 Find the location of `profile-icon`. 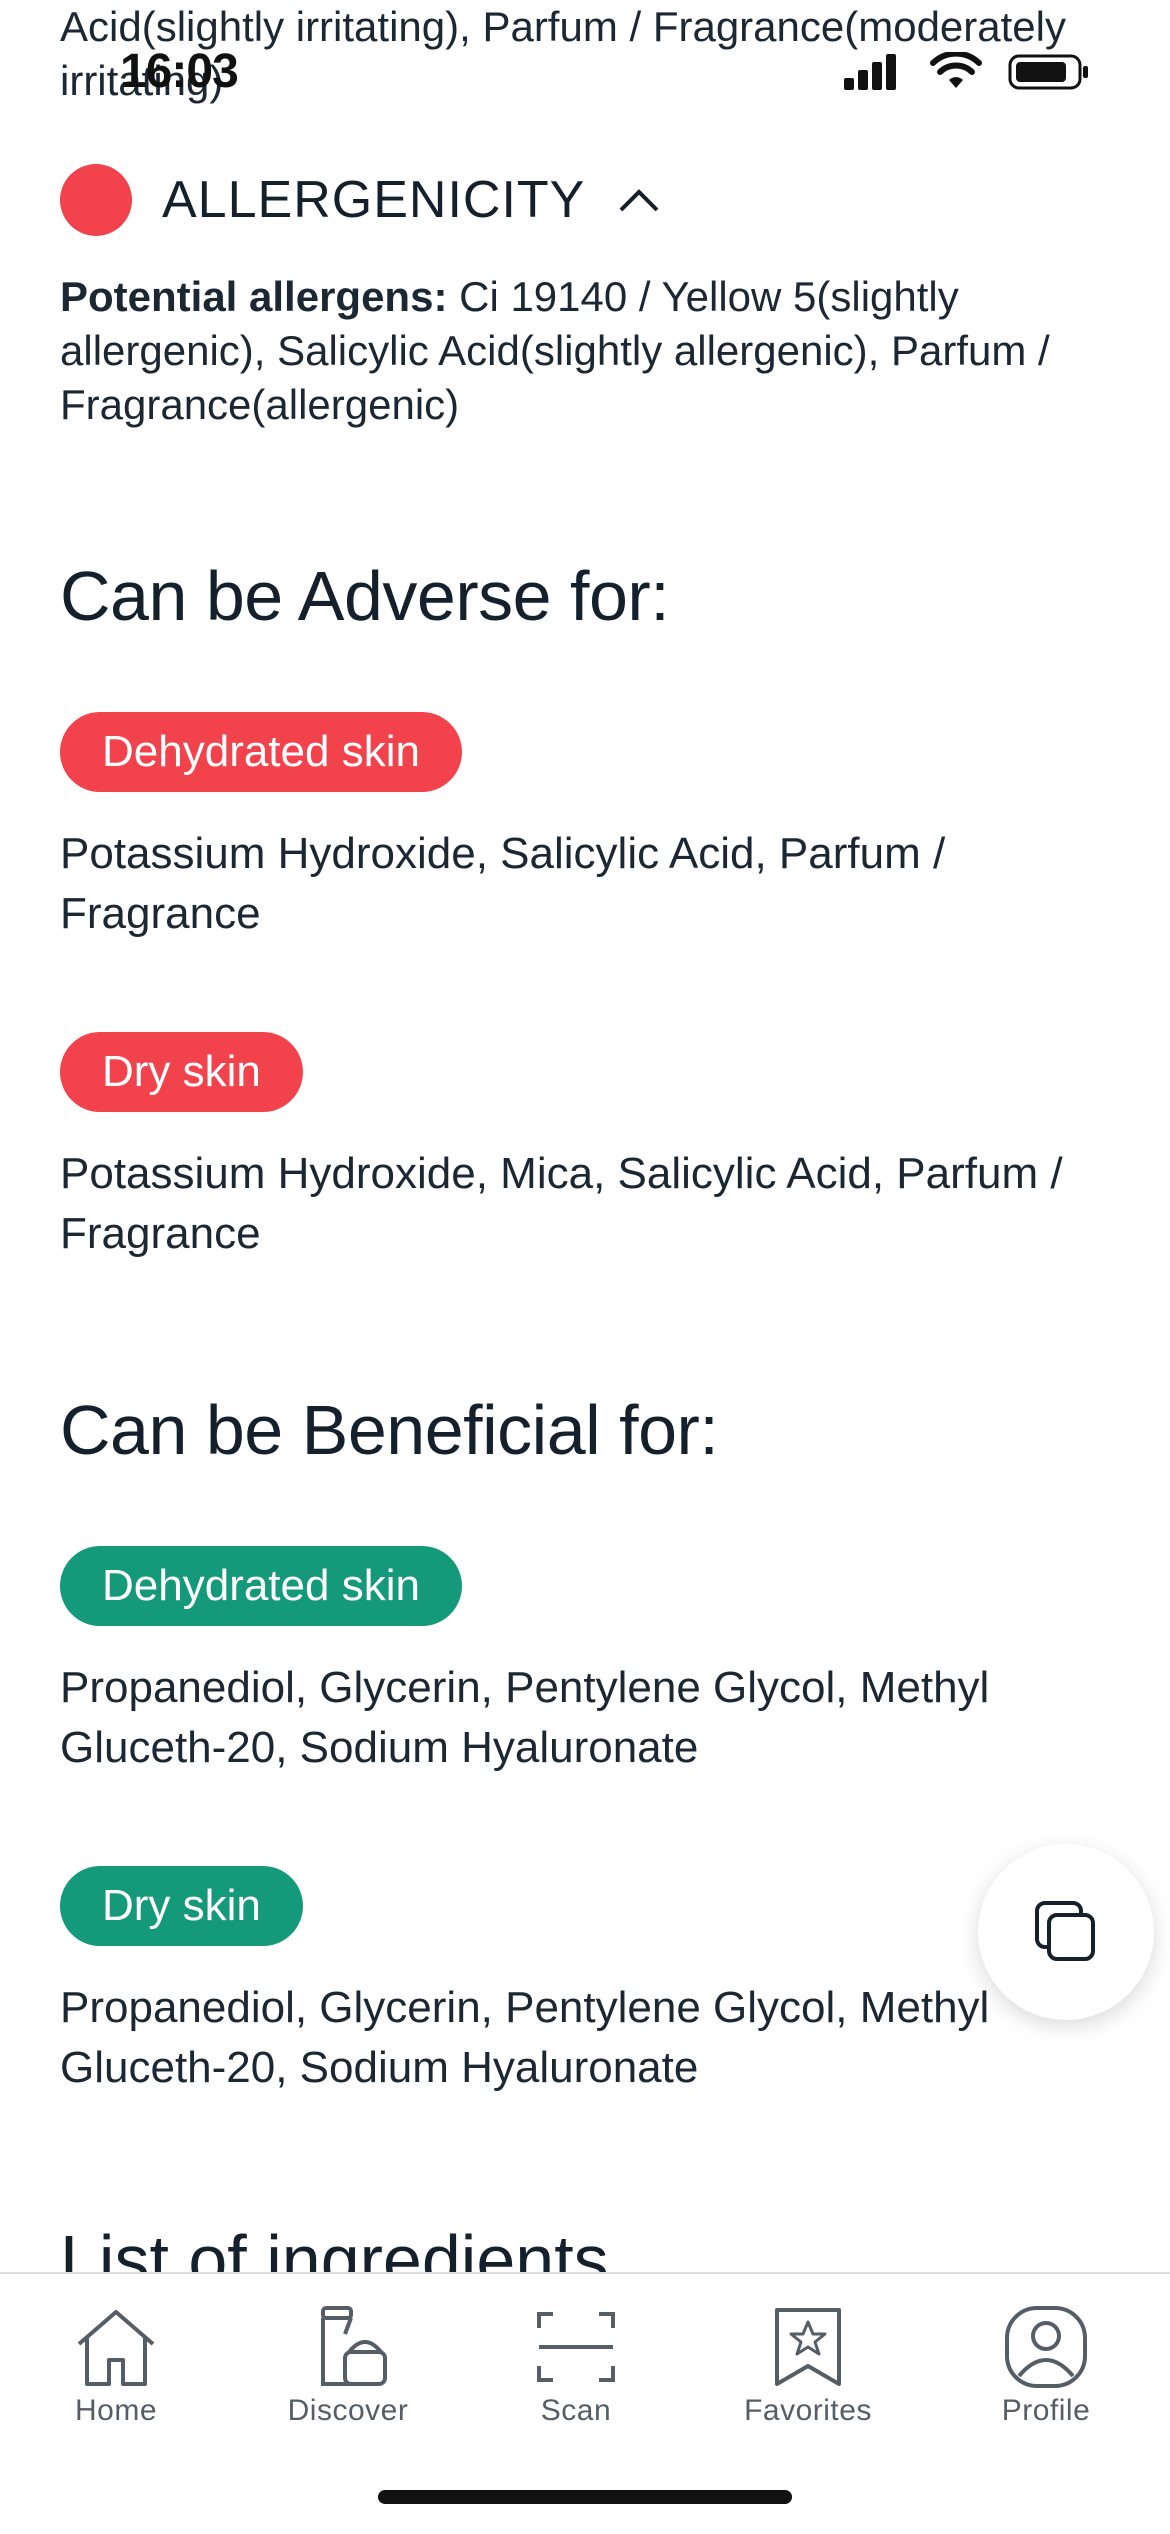

profile-icon is located at coordinates (1046, 2347).